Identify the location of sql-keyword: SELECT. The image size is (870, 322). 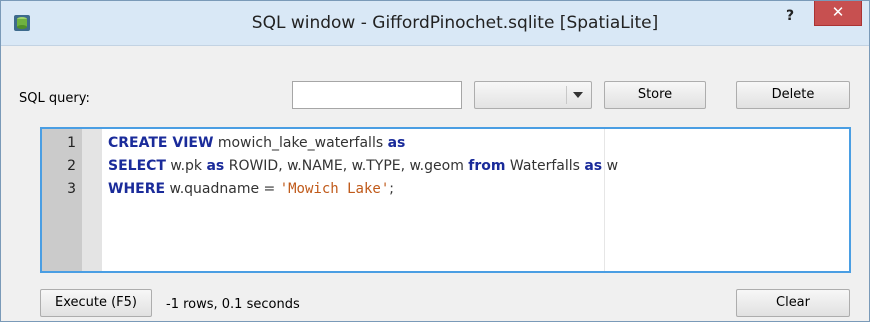
(137, 166).